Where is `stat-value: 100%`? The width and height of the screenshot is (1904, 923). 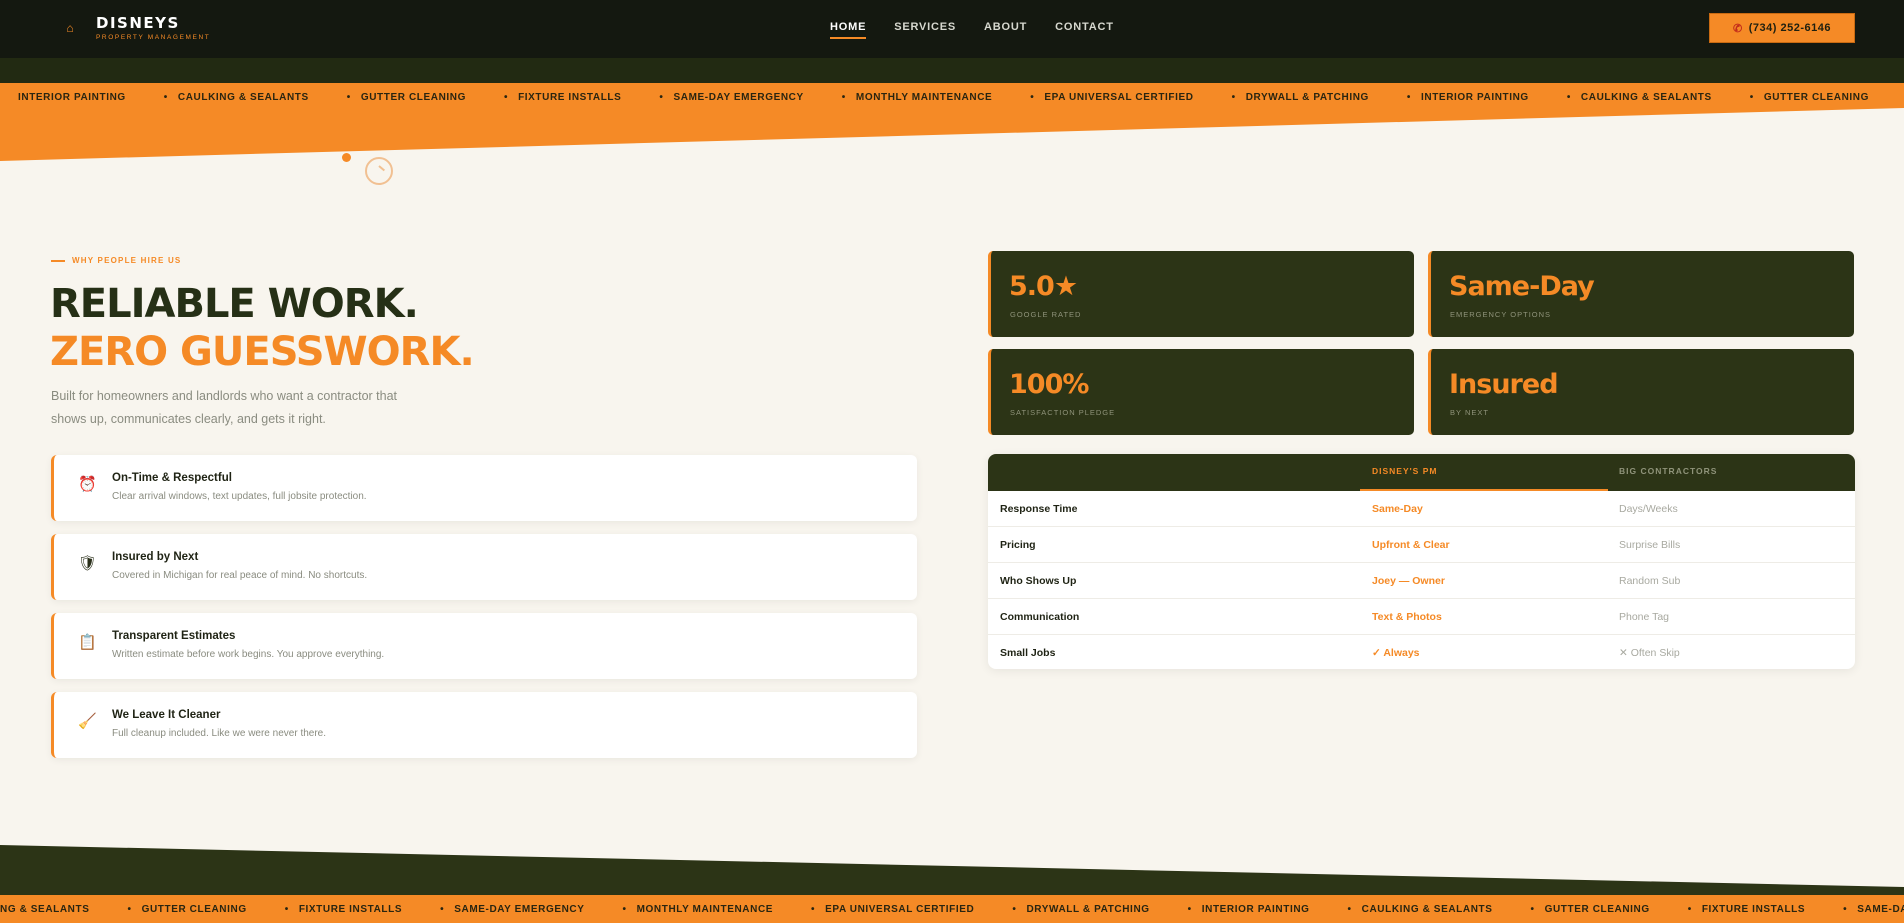 stat-value: 100% is located at coordinates (1049, 384).